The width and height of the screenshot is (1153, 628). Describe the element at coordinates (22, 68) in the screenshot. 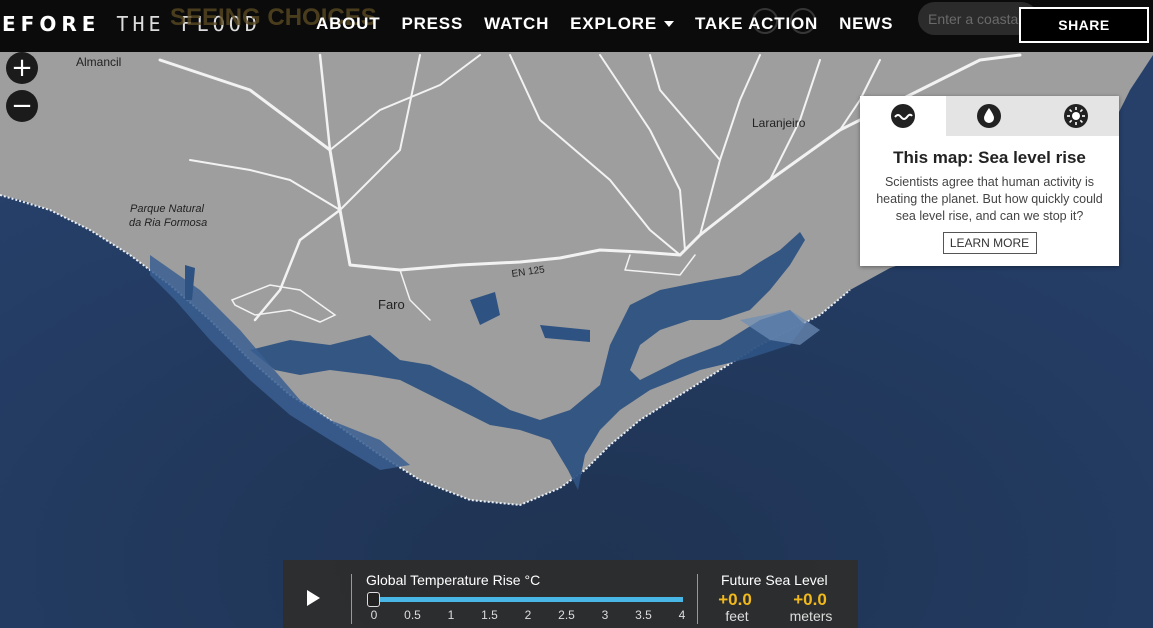

I see `zoom-in-button: +` at that location.